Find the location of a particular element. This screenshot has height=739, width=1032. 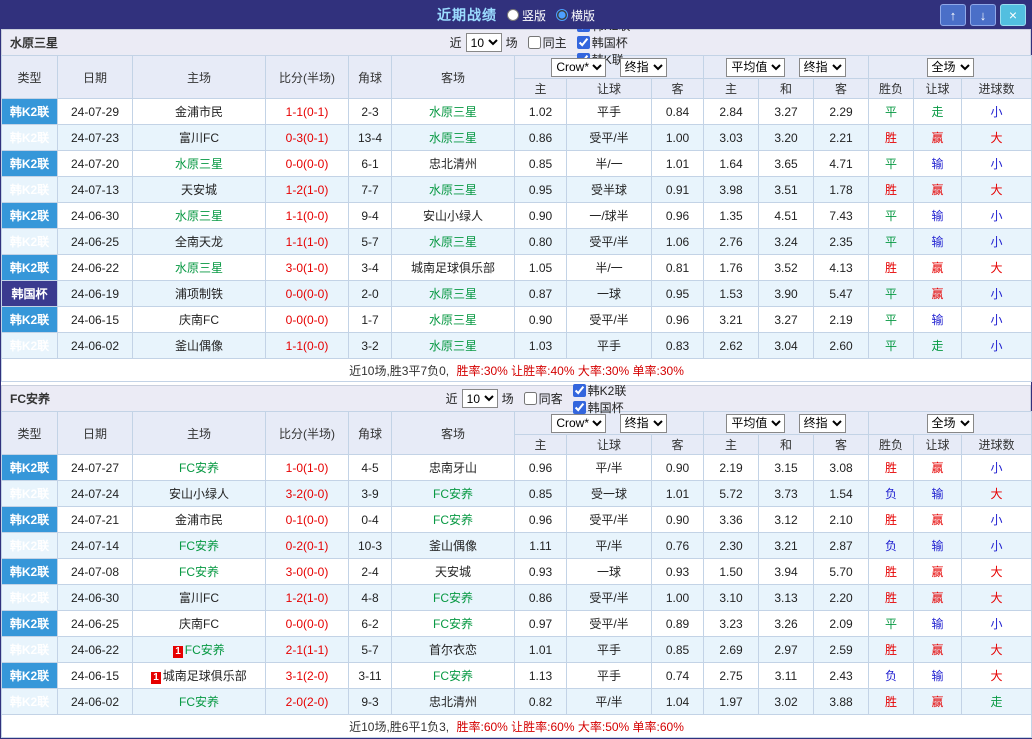

col-header-odds-home: 主 is located at coordinates (540, 88).